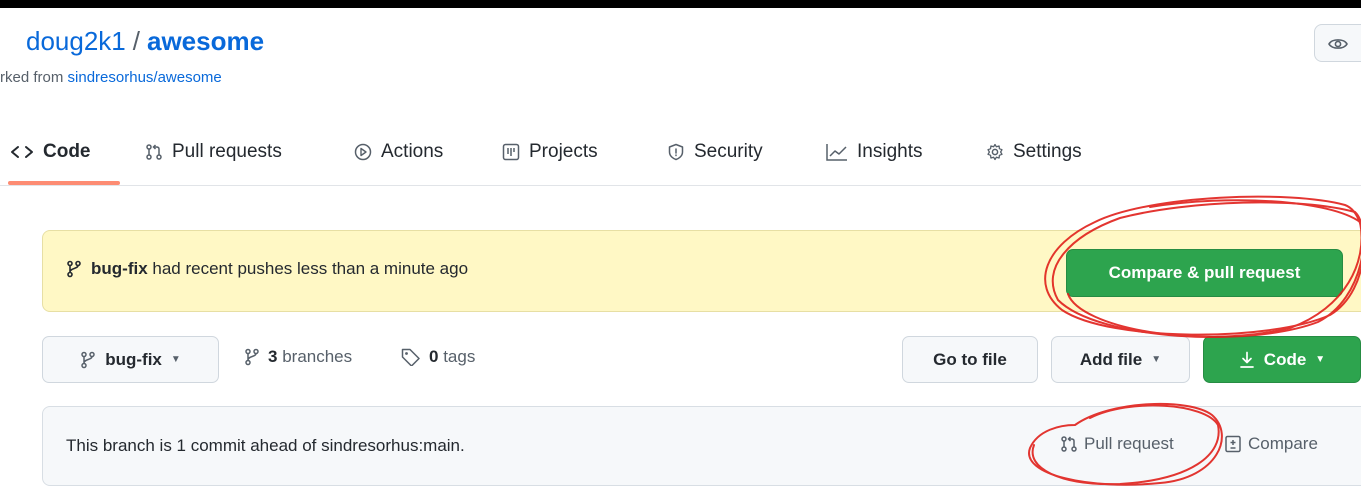 The image size is (1361, 499). What do you see at coordinates (133, 359) in the screenshot?
I see `branch-select-label: bug-fix` at bounding box center [133, 359].